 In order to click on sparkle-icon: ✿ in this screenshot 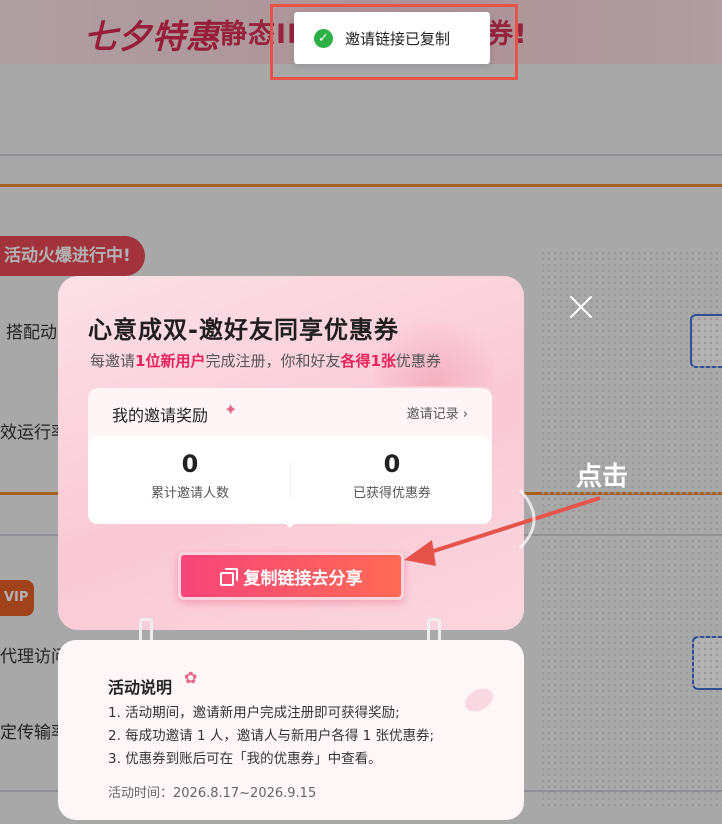, I will do `click(191, 677)`.